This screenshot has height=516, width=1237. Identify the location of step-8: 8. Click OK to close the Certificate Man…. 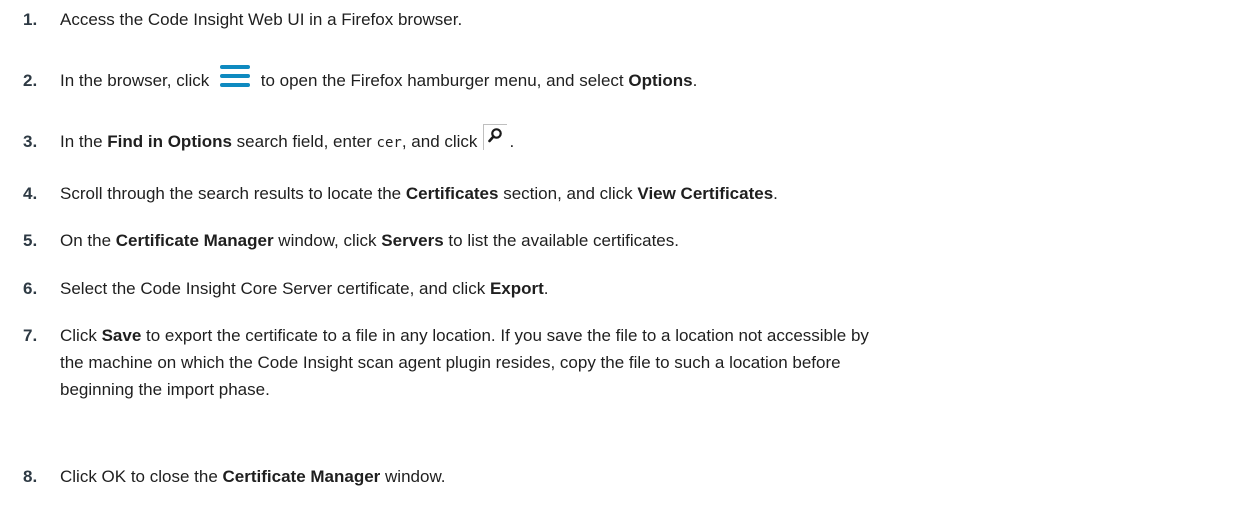
(618, 476).